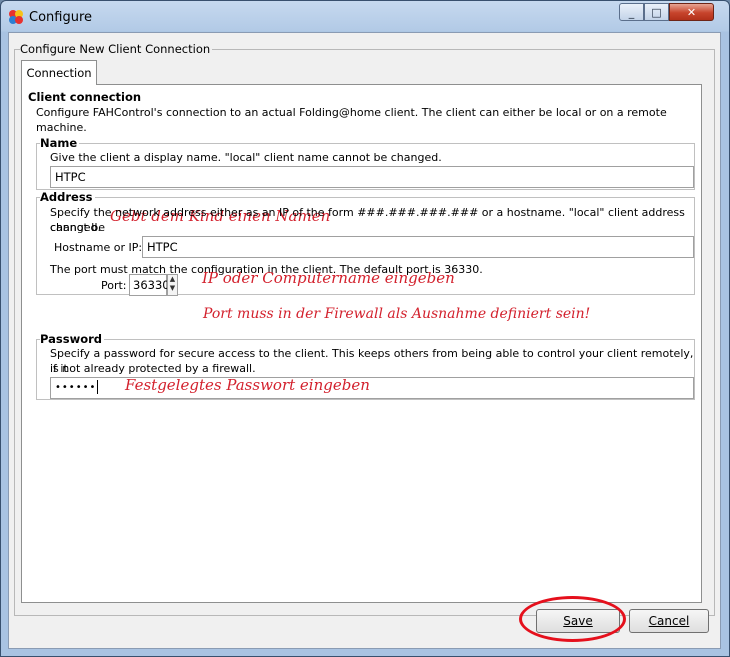  What do you see at coordinates (328, 278) in the screenshot?
I see `hostname-annotation: IP oder Computername eingeben` at bounding box center [328, 278].